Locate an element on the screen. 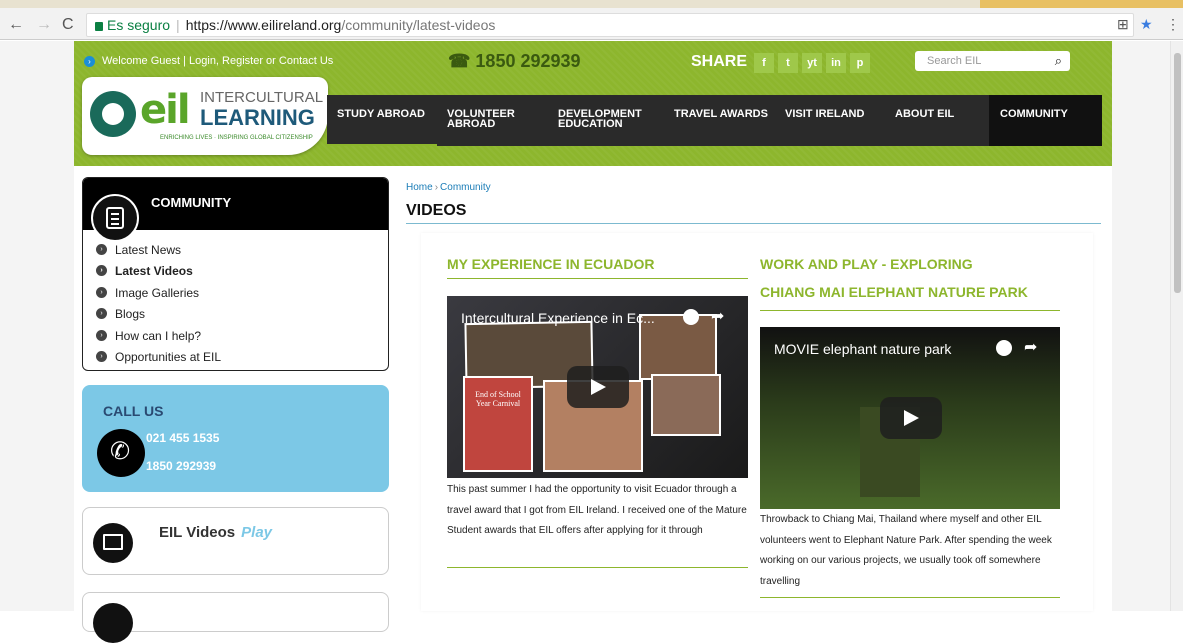 Image resolution: width=1183 pixels, height=643 pixels. main-menu is located at coordinates (714, 120).